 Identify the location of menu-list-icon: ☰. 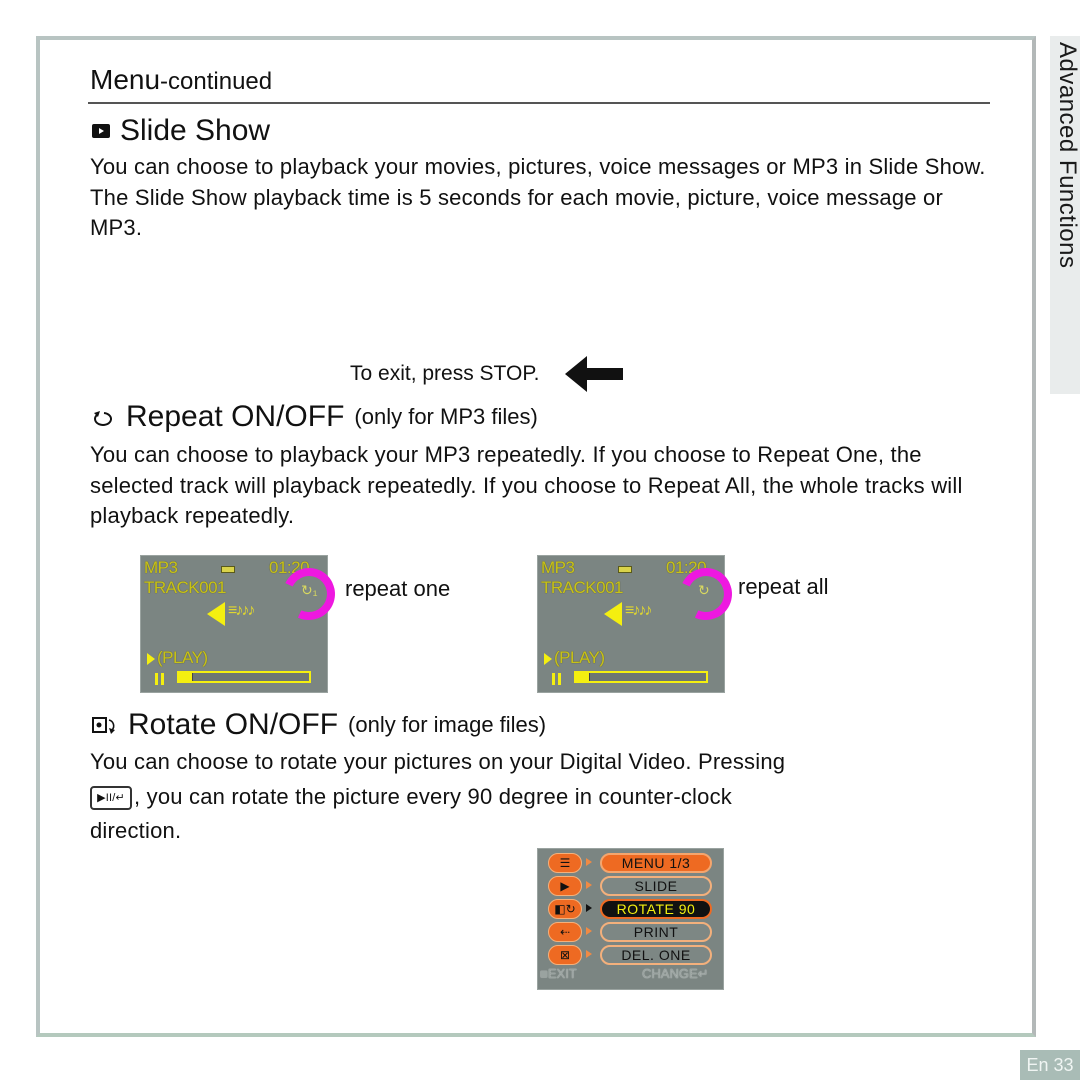
(565, 863).